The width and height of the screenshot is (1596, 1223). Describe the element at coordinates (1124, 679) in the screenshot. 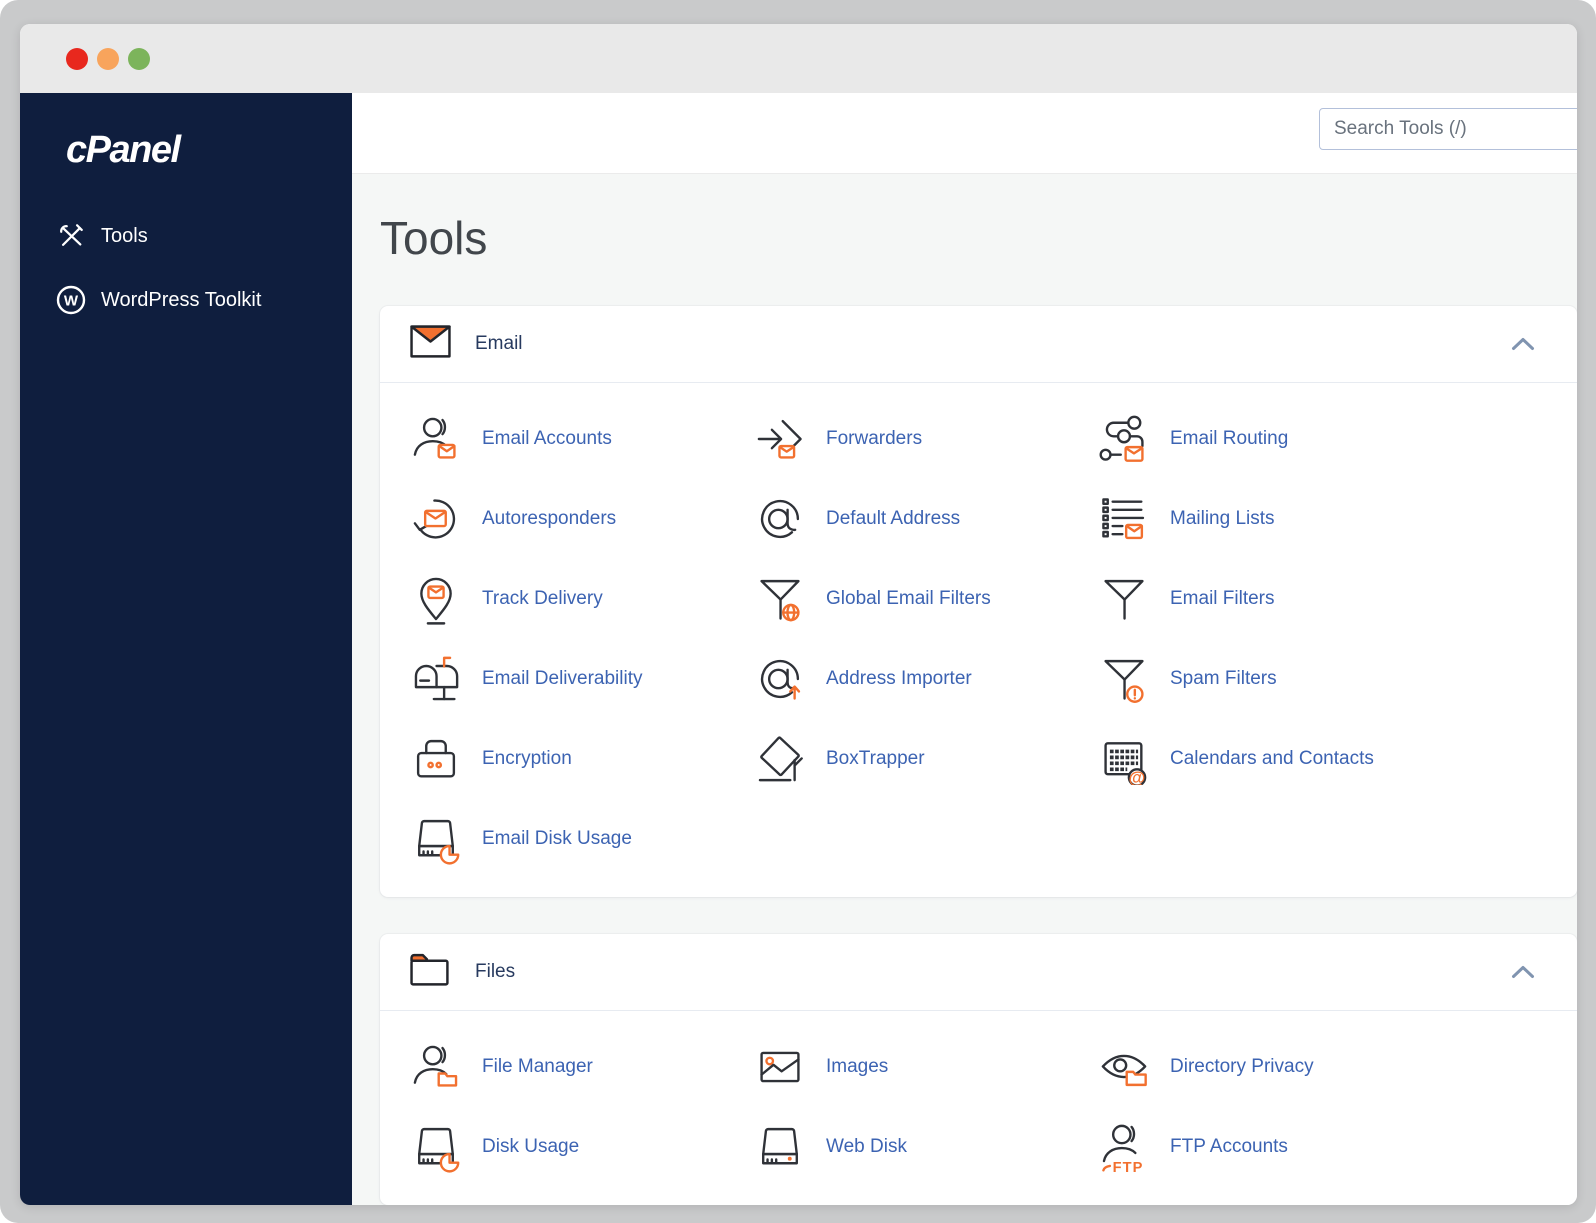

I see `spam-filters-icon` at that location.